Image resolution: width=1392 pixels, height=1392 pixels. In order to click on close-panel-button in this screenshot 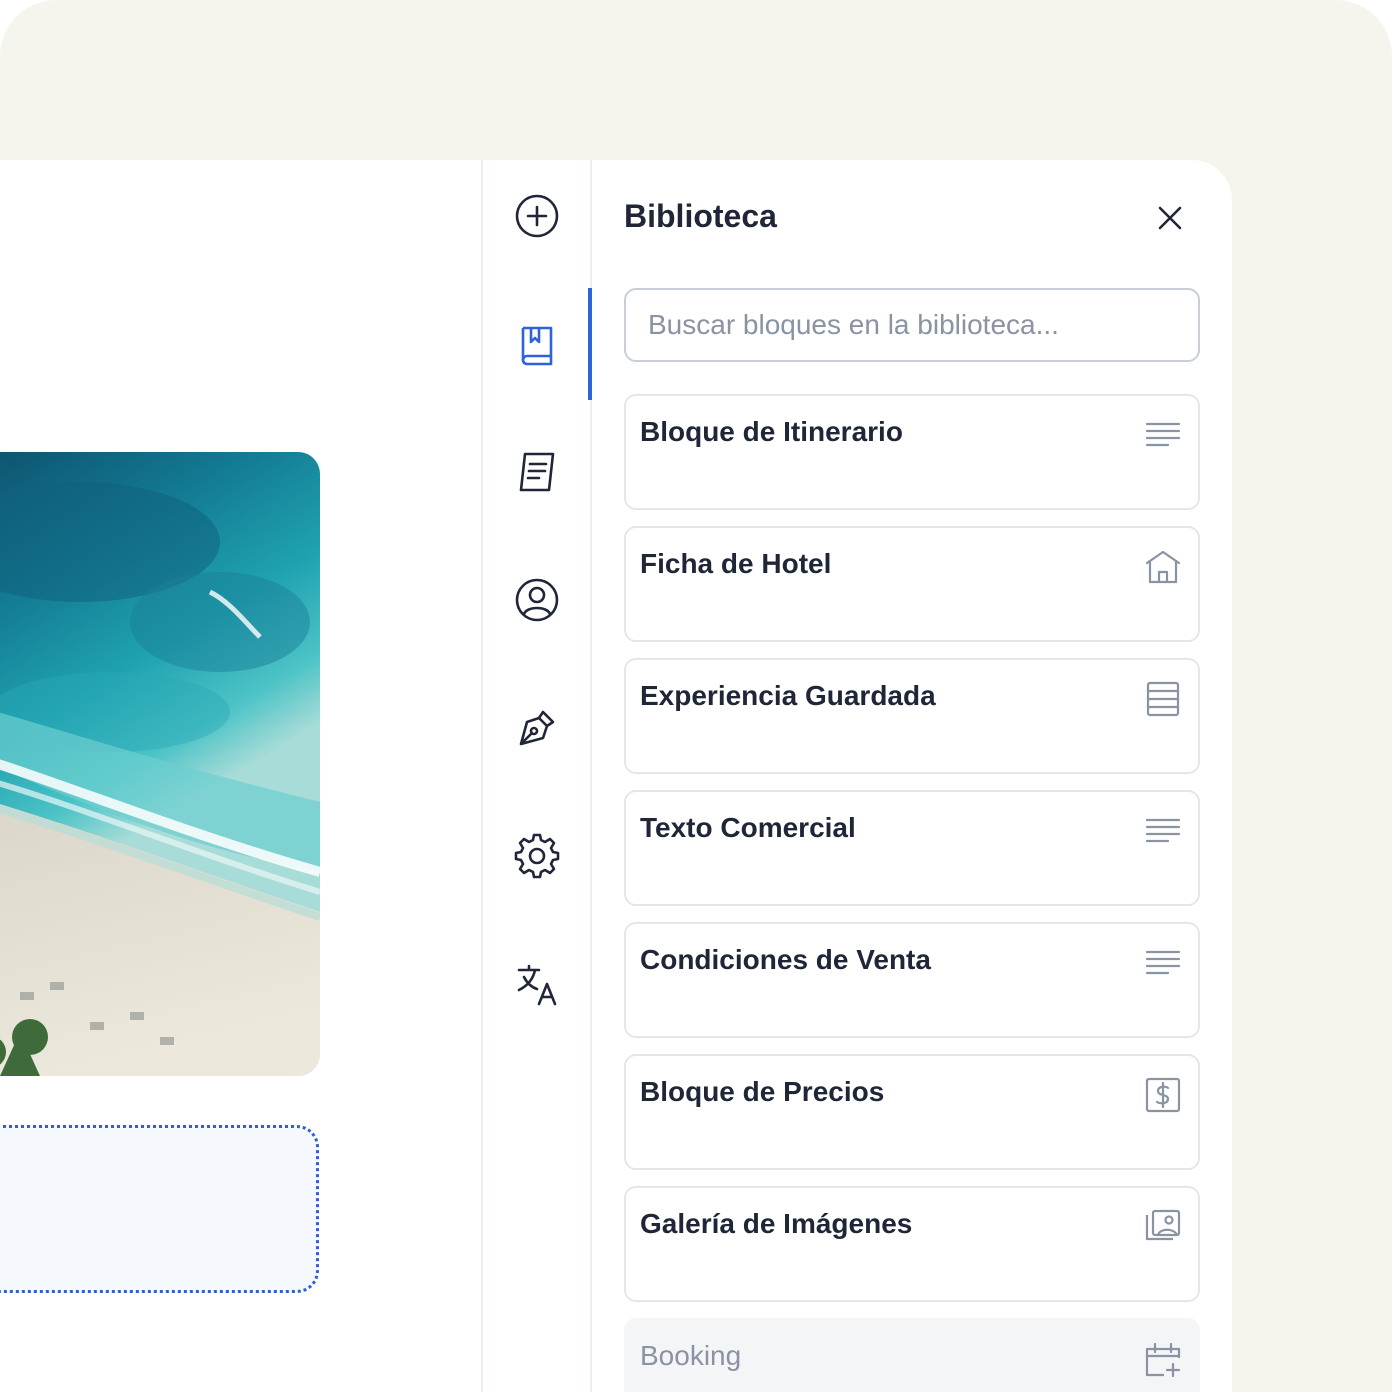, I will do `click(1170, 218)`.